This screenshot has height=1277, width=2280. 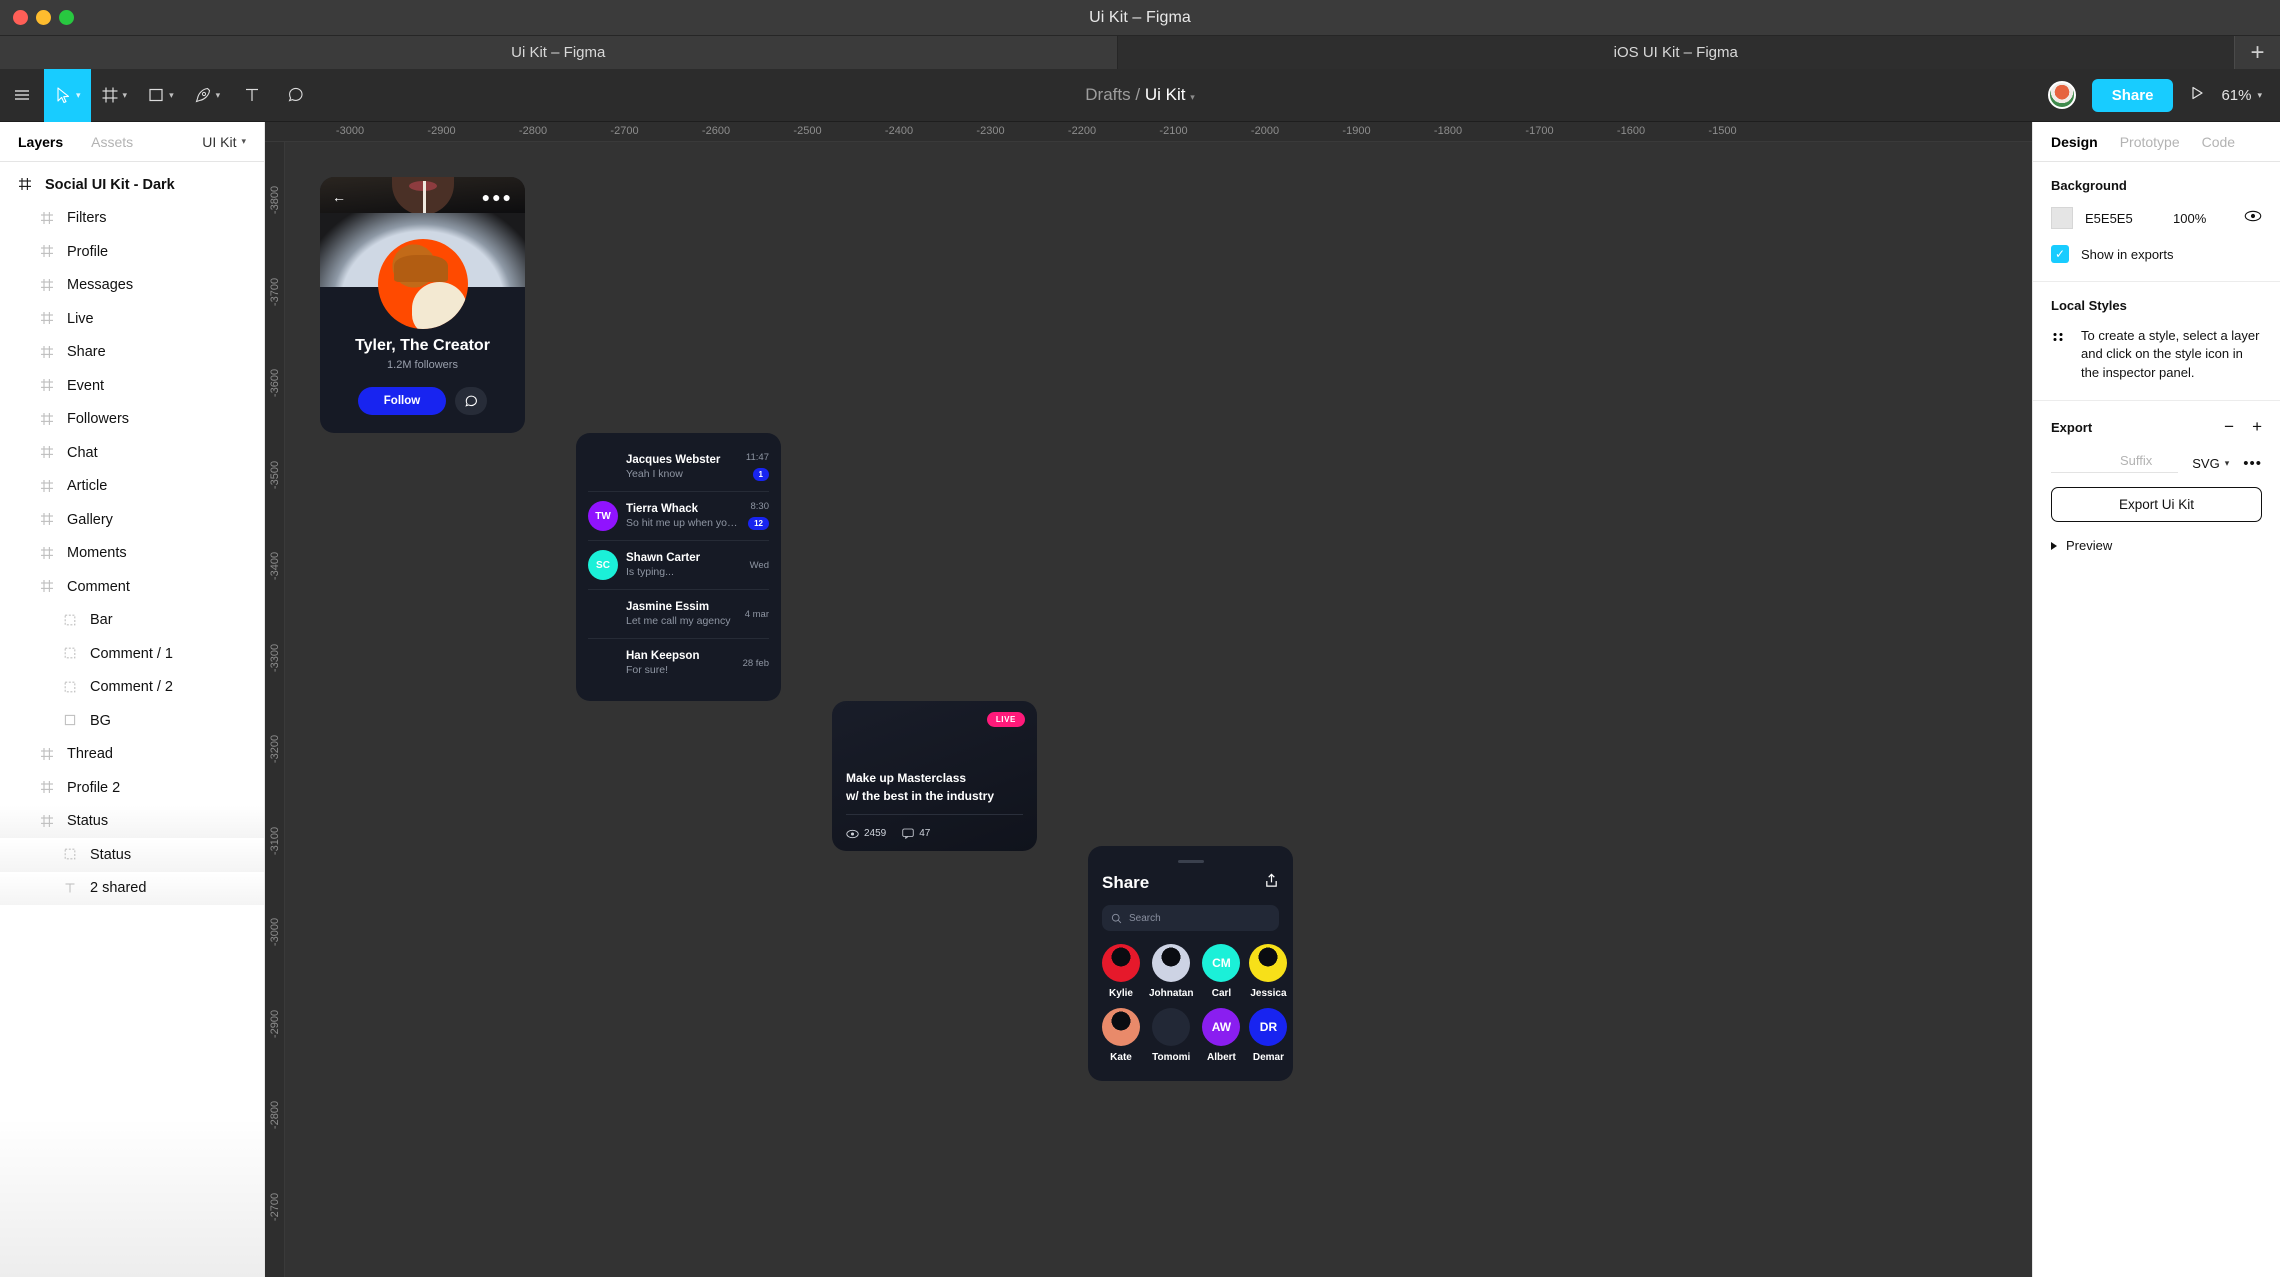 What do you see at coordinates (132, 554) in the screenshot?
I see `layer-item-moments: Moments` at bounding box center [132, 554].